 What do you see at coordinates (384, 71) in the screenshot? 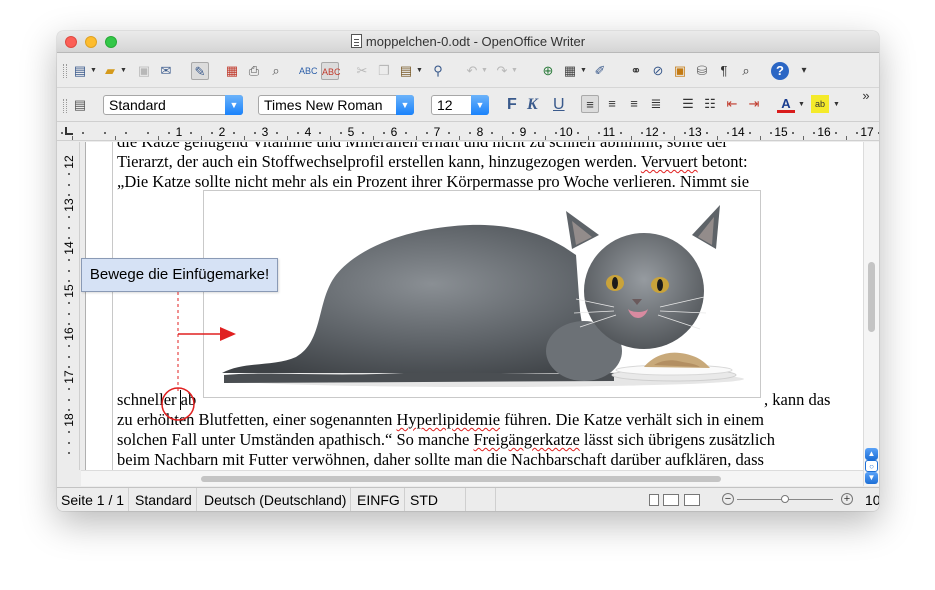
I see `copy-icon: ❐` at bounding box center [384, 71].